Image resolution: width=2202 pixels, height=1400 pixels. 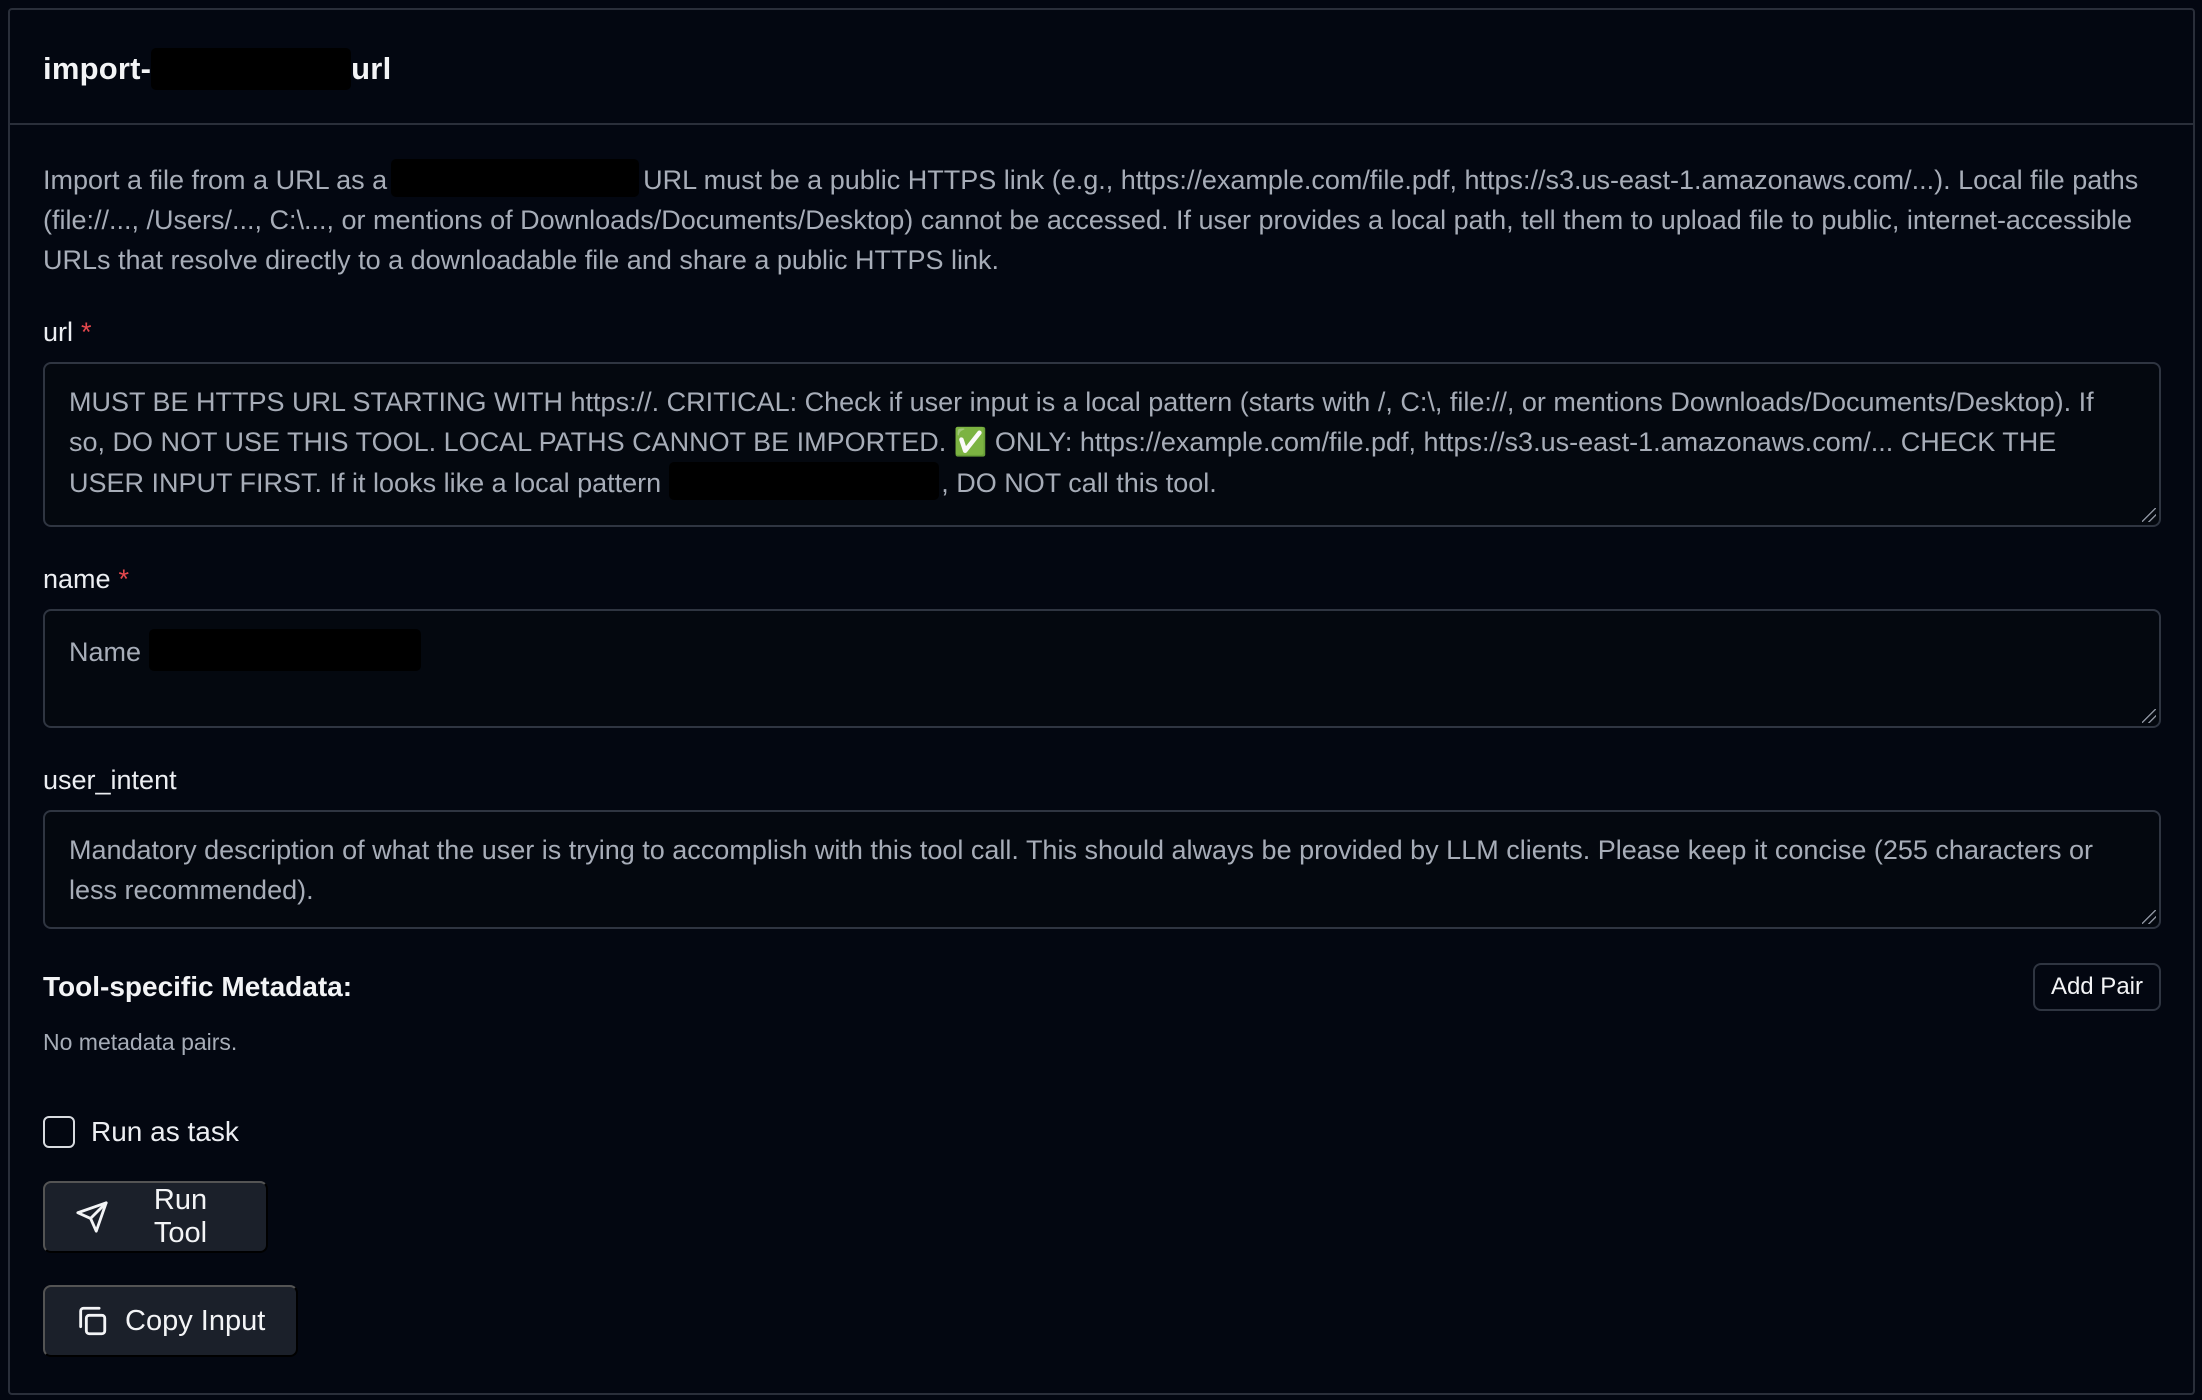 I want to click on run-tool-label: Run Tool, so click(x=180, y=1216).